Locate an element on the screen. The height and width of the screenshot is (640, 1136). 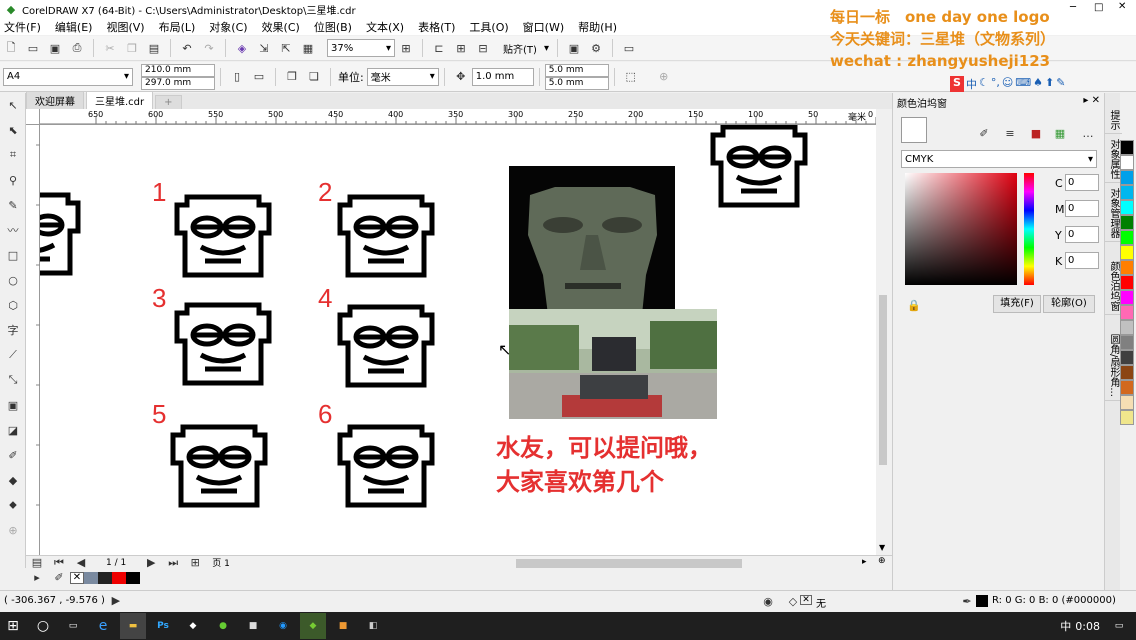
logo-partial is located at coordinates (59, 234).